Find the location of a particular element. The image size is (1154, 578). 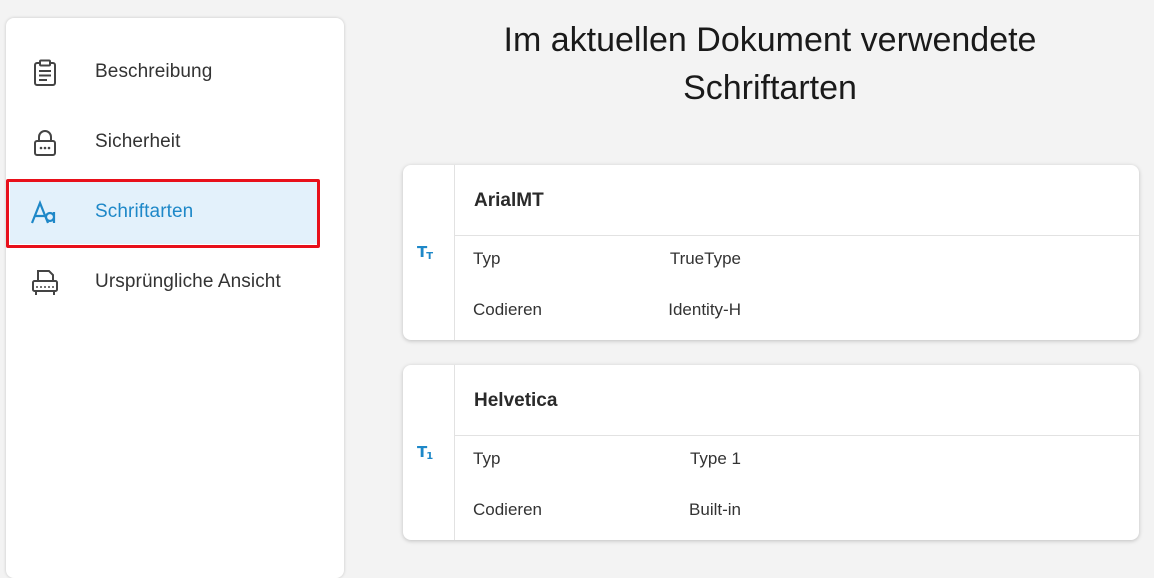

font-name: ArialMT is located at coordinates (509, 200).